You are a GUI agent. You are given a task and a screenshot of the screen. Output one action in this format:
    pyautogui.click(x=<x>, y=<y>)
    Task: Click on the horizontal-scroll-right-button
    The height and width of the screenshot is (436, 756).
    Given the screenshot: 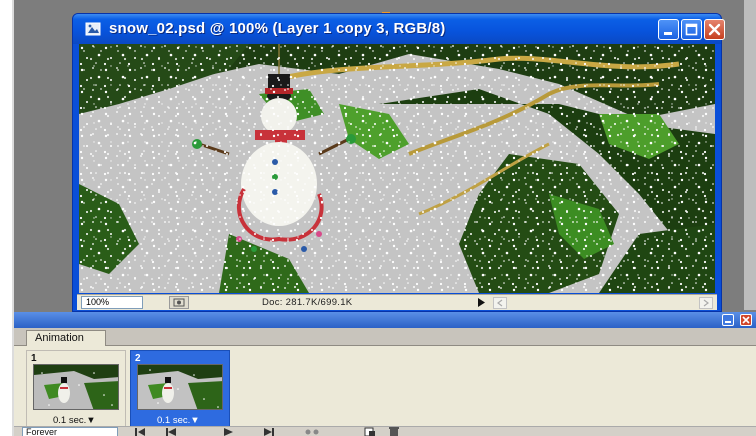 What is the action you would take?
    pyautogui.click(x=706, y=303)
    